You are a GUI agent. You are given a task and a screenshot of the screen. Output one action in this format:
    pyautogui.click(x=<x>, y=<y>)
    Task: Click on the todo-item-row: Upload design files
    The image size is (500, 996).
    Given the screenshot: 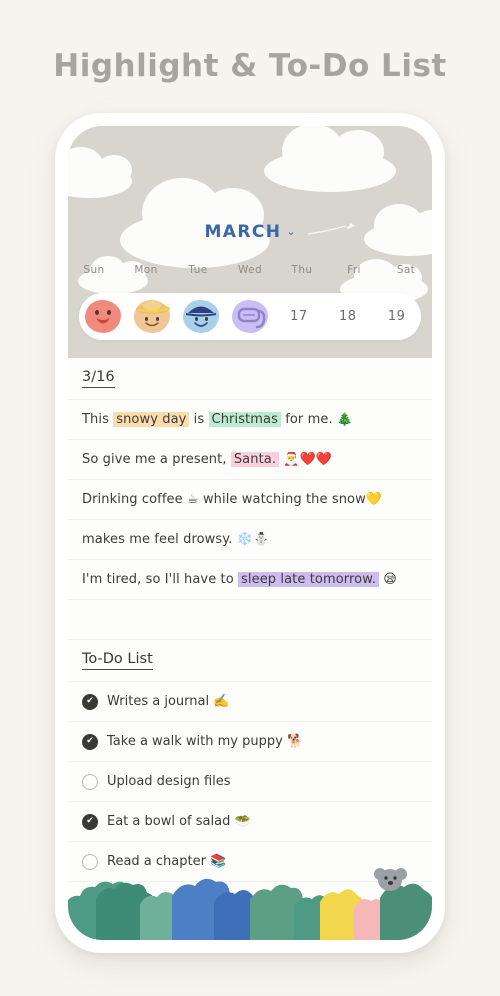 What is the action you would take?
    pyautogui.click(x=250, y=782)
    